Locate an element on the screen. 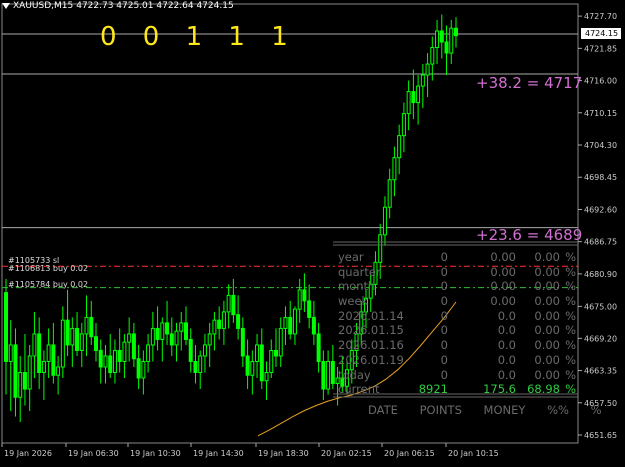 The height and width of the screenshot is (467, 625). stats-row-current: current 8921 175.6 68.98% is located at coordinates (457, 389).